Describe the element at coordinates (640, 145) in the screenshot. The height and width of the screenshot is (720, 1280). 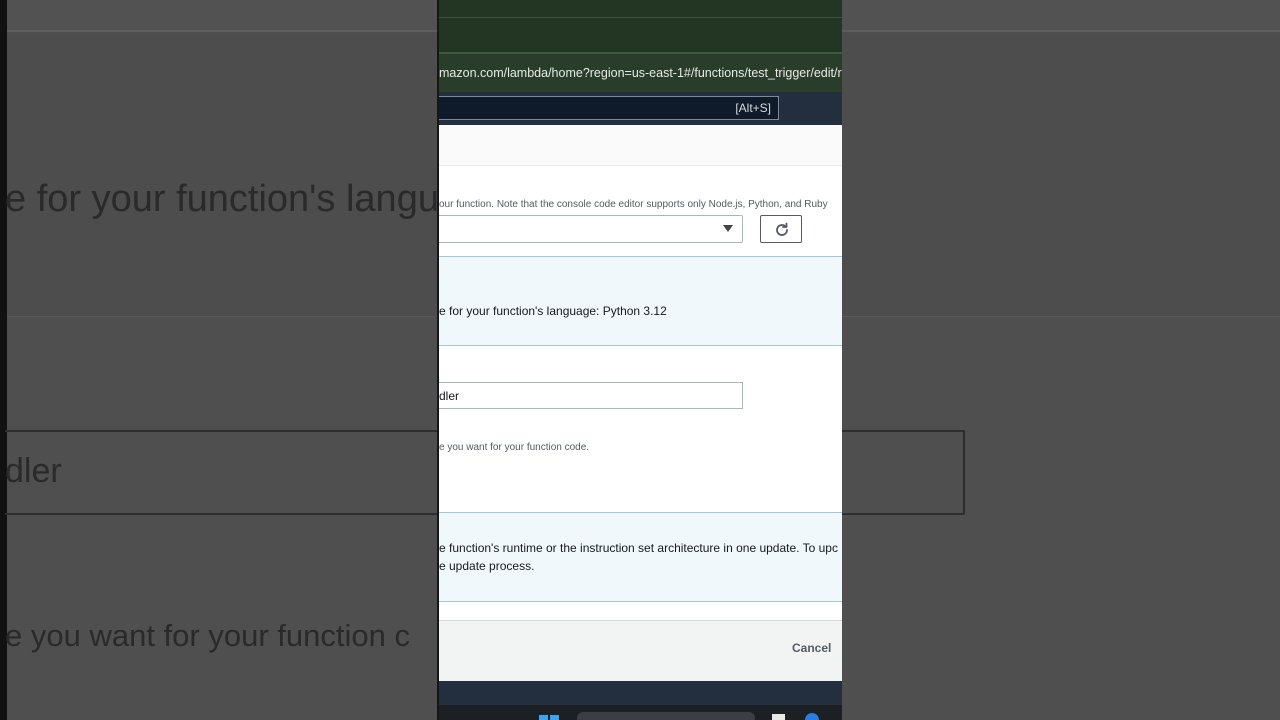
I see `modal-header` at that location.